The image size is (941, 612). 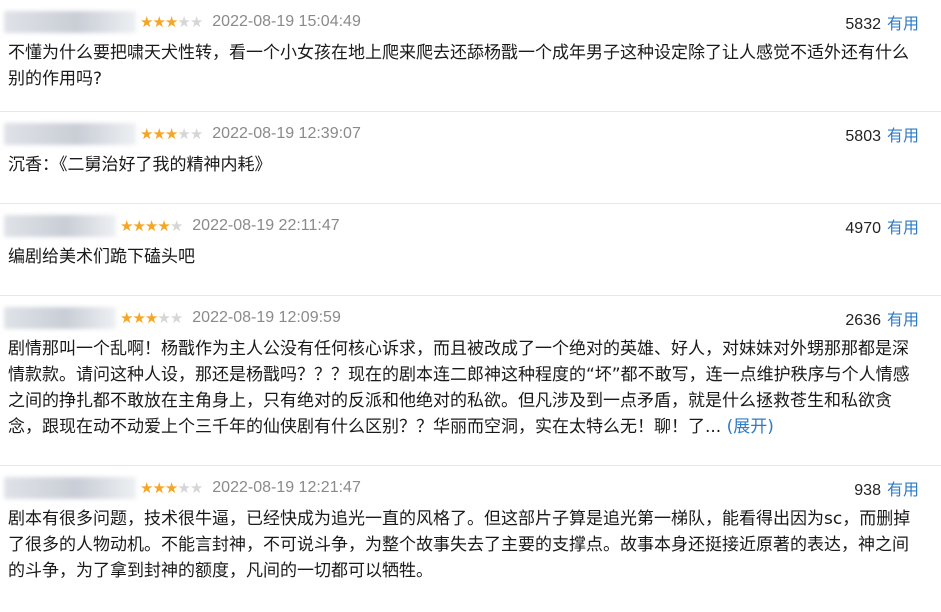 What do you see at coordinates (867, 490) in the screenshot?
I see `vote-count: 938` at bounding box center [867, 490].